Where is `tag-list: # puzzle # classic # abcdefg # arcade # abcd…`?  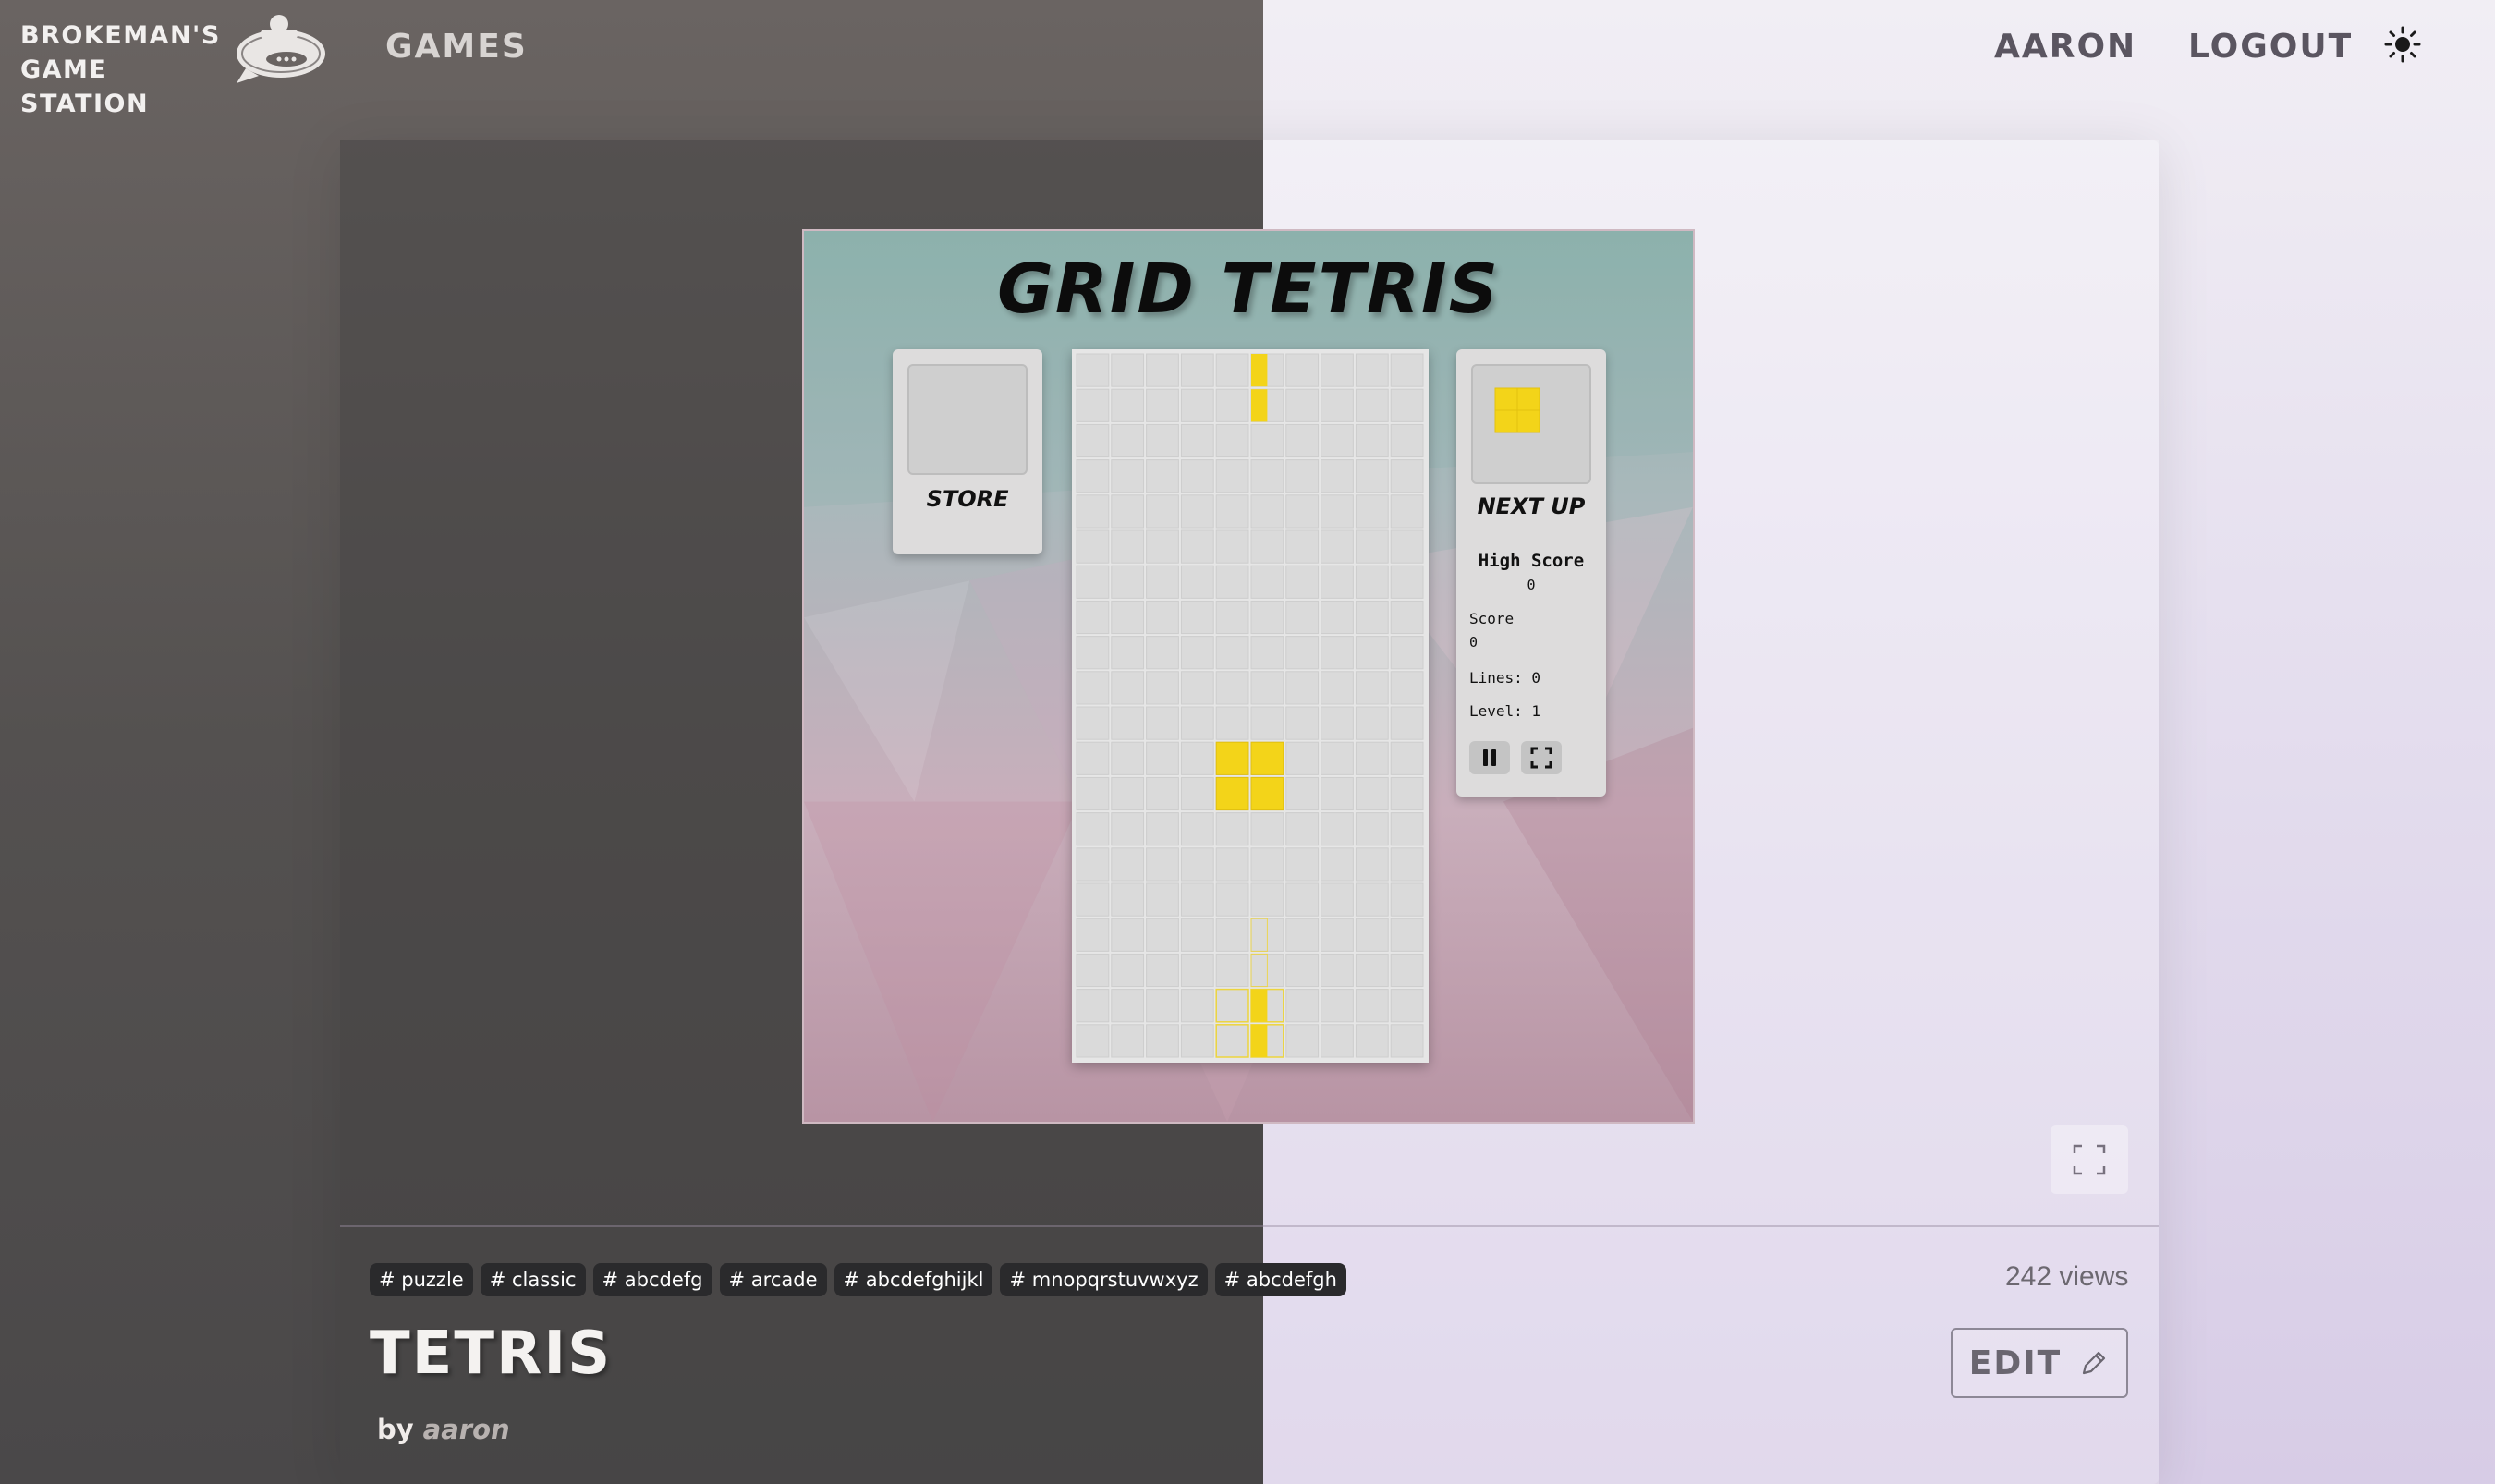
tag-list: # puzzle # classic # abcdefg # arcade # abcd… is located at coordinates (858, 1279).